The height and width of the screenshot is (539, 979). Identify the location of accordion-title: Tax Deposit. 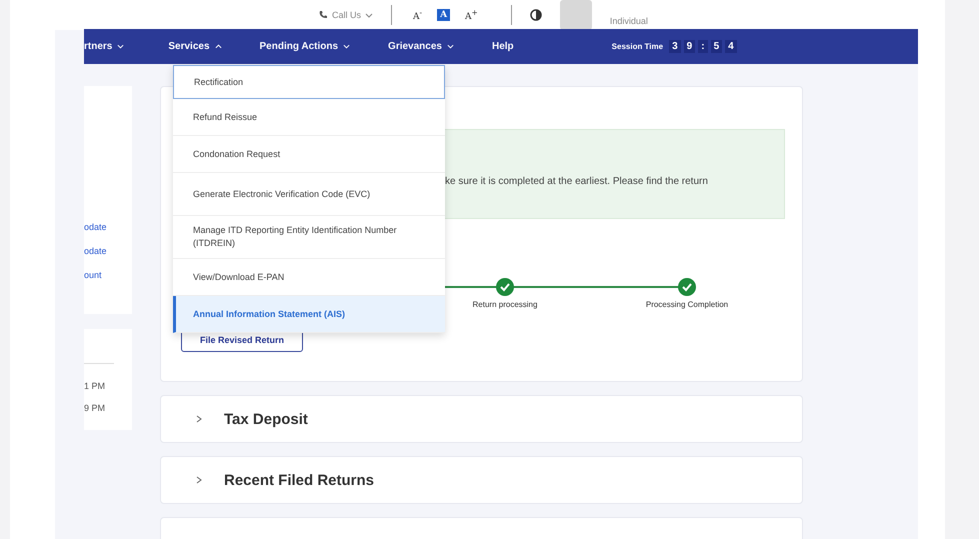
(266, 419).